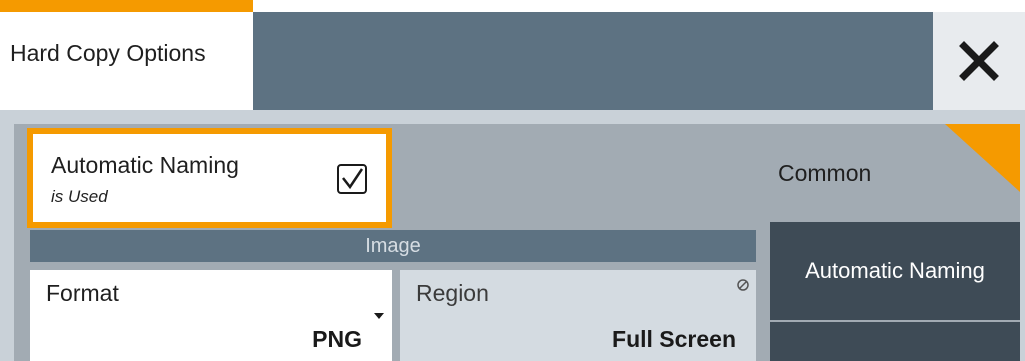 This screenshot has height=361, width=1025. What do you see at coordinates (743, 285) in the screenshot?
I see `read-only-icon` at bounding box center [743, 285].